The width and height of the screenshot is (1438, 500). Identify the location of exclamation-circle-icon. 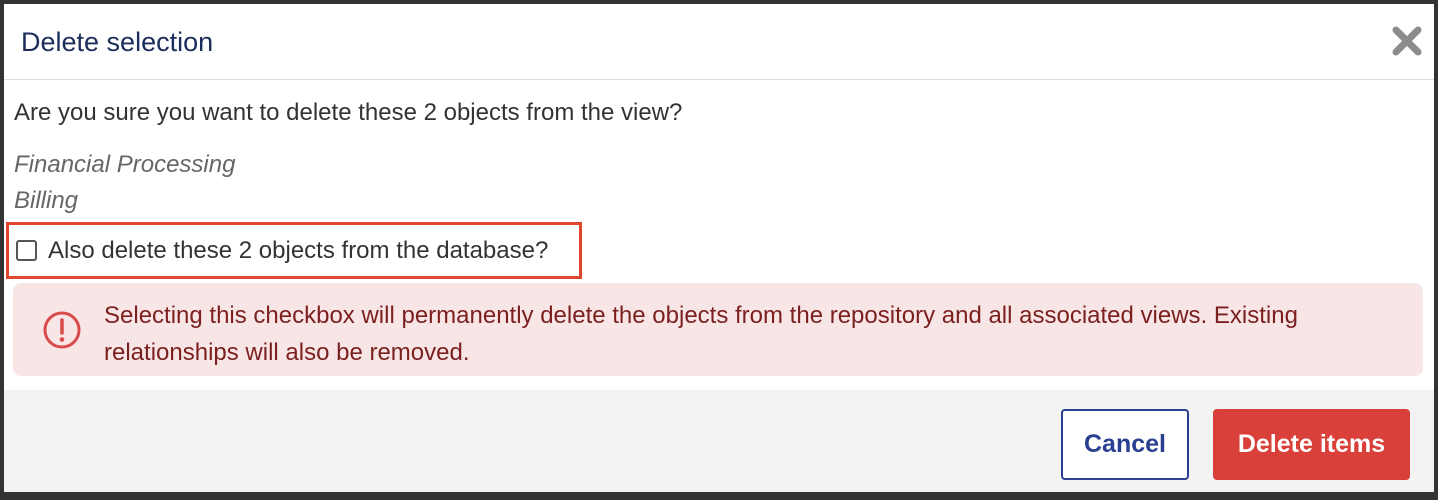
(62, 330).